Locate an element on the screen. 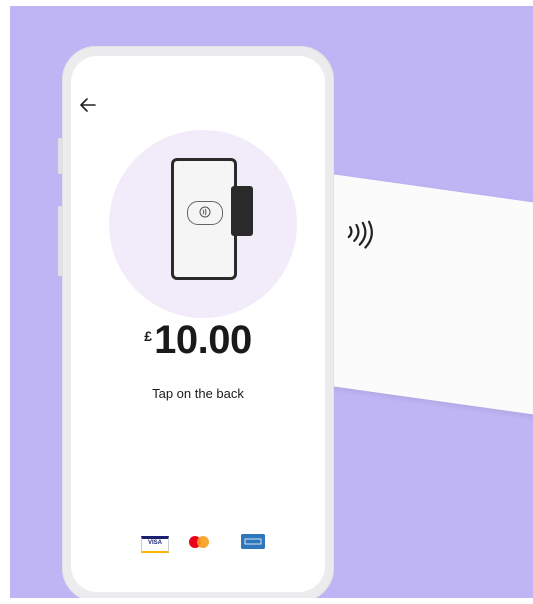  payment-brands: VISA is located at coordinates (198, 546).